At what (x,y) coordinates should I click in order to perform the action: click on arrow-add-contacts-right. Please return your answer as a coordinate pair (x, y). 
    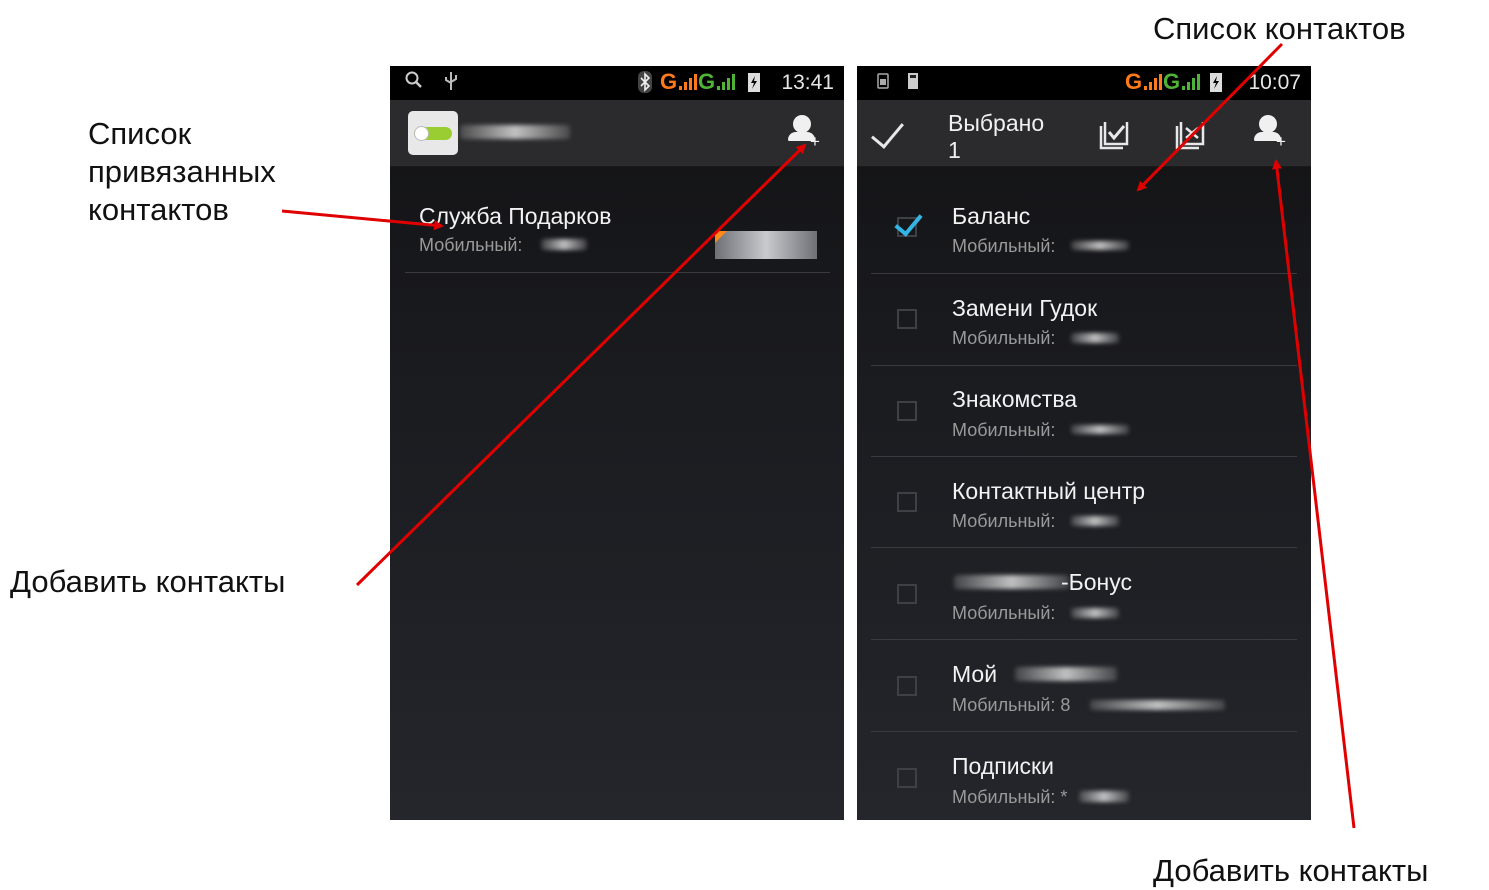
    Looking at the image, I should click on (1313, 494).